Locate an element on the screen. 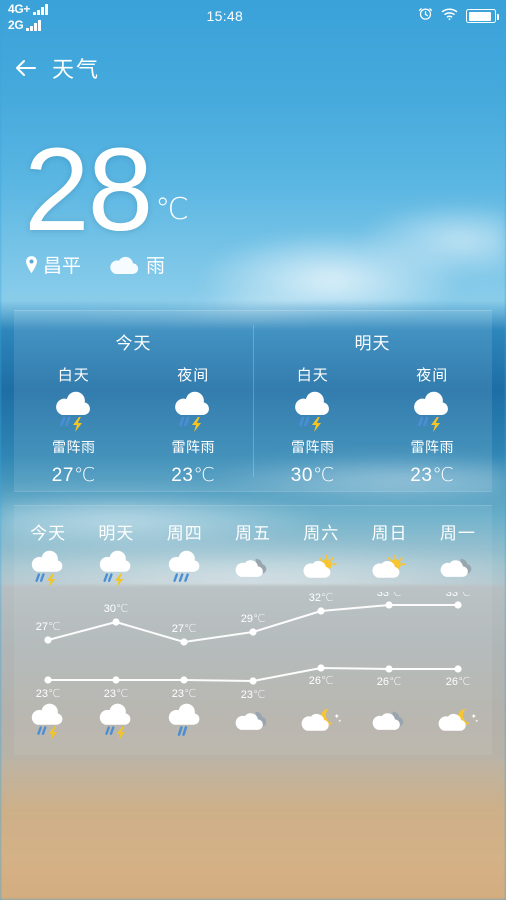 The image size is (506, 900). today-night-column: 夜间 雷阵雨 23℃ is located at coordinates (194, 425).